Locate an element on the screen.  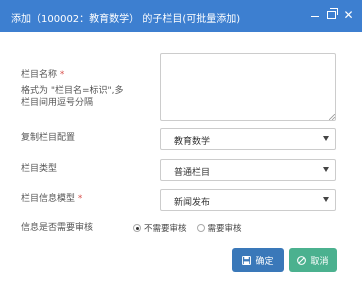
maximize-icon is located at coordinates (332, 15).